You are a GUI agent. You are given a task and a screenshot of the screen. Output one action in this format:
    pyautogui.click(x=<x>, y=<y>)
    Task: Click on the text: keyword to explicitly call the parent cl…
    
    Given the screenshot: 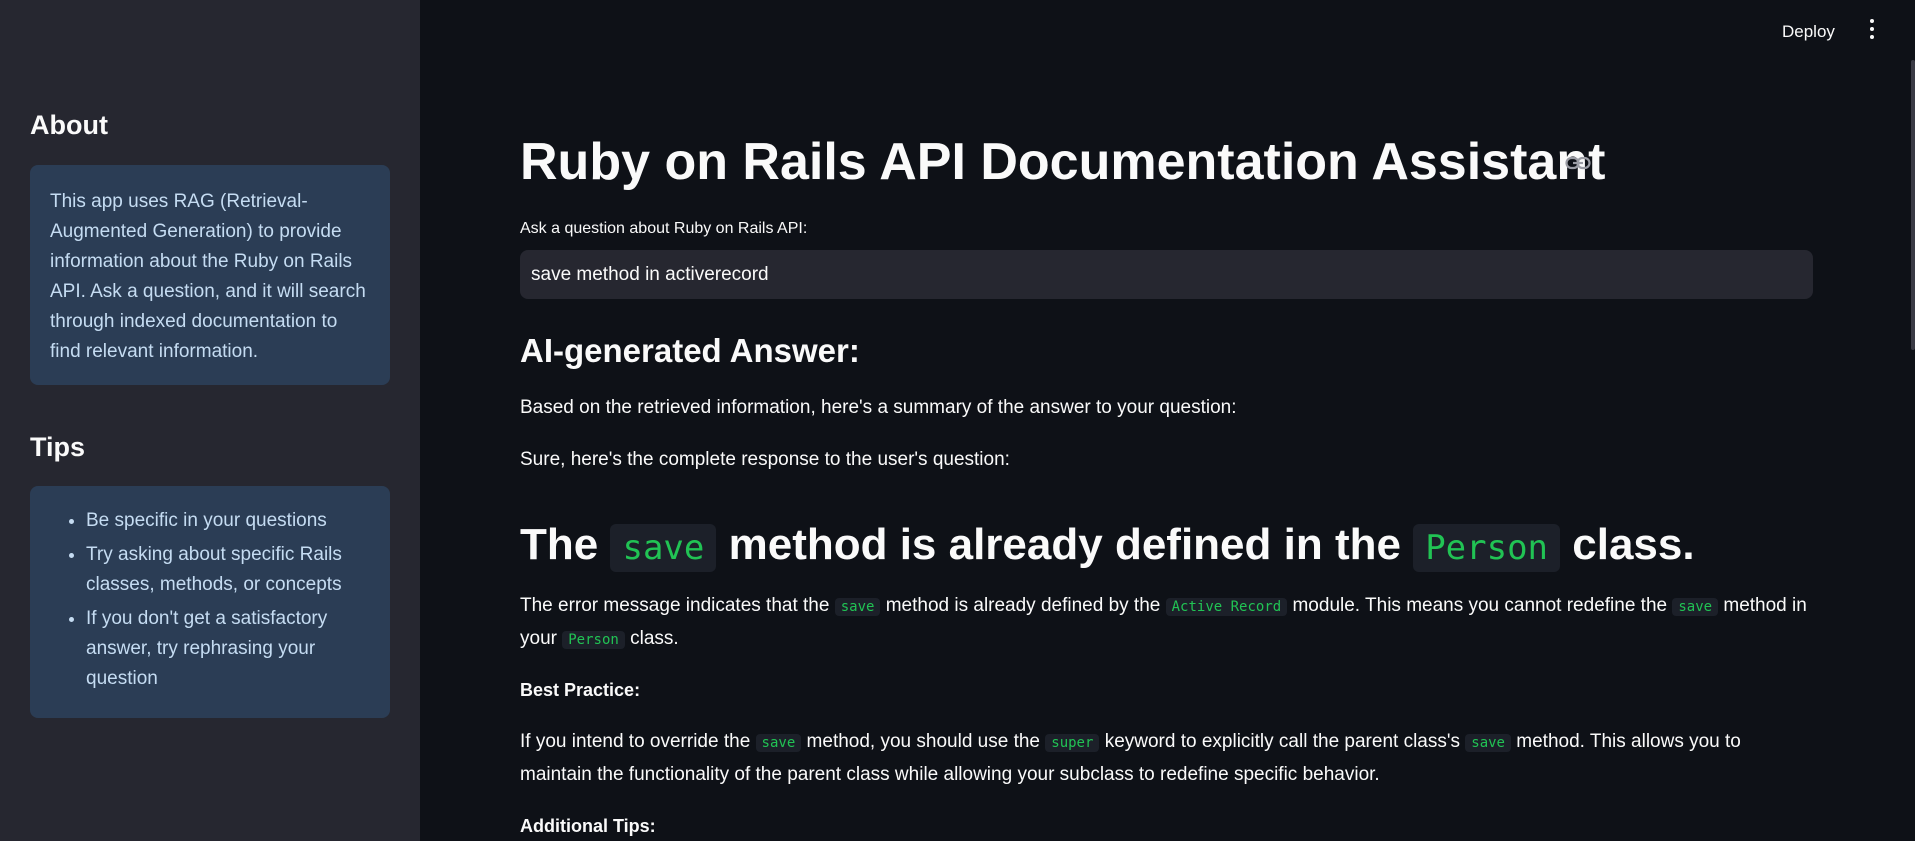 What is the action you would take?
    pyautogui.click(x=1282, y=741)
    